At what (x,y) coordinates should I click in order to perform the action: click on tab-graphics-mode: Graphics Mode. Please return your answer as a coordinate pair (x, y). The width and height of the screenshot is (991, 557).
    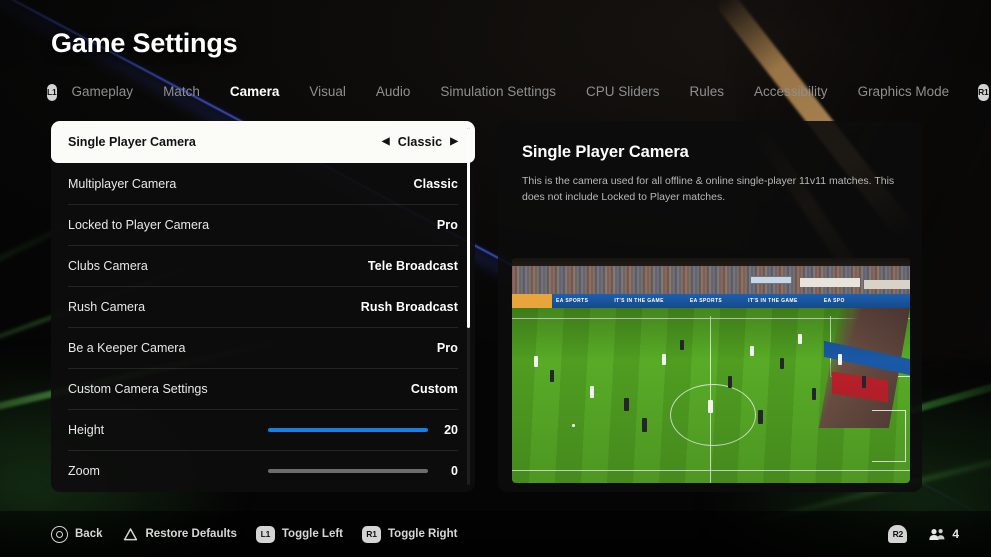
    Looking at the image, I should click on (904, 92).